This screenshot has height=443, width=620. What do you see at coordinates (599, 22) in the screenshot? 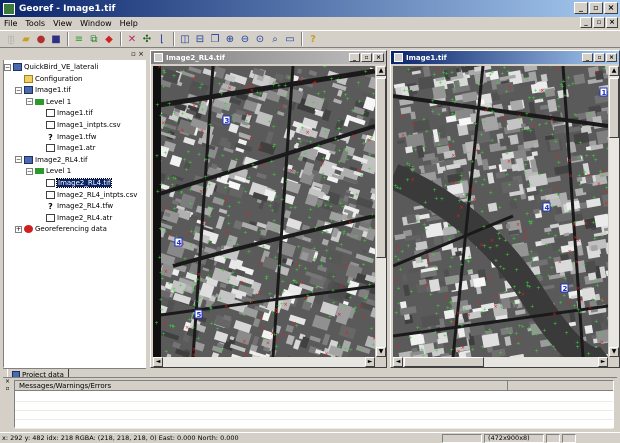
I see `mdi-restore-button: ▫` at bounding box center [599, 22].